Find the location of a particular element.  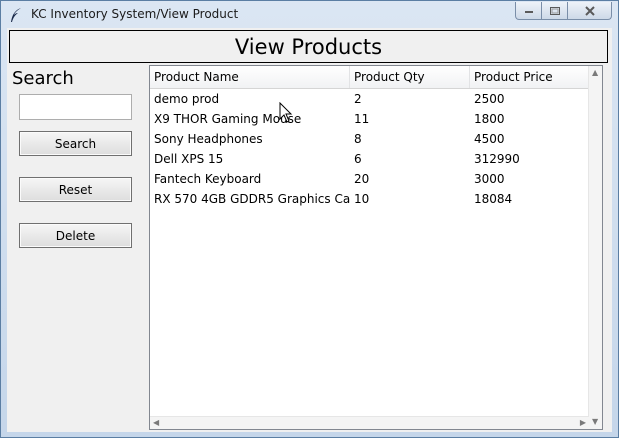

column-header-qty: Product Qty is located at coordinates (410, 77).